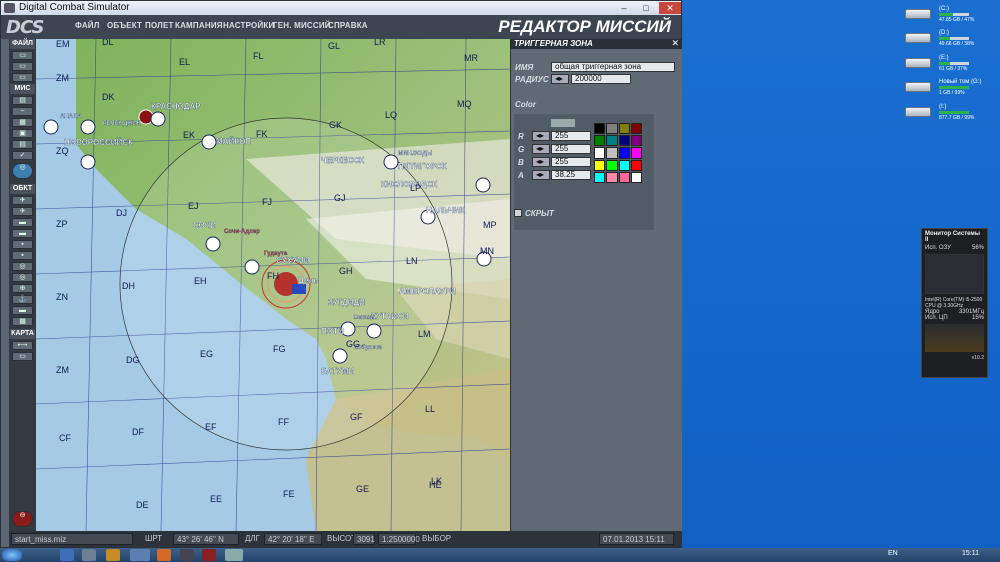 Image resolution: width=1000 pixels, height=562 pixels. I want to click on hidden-checkbox, so click(518, 213).